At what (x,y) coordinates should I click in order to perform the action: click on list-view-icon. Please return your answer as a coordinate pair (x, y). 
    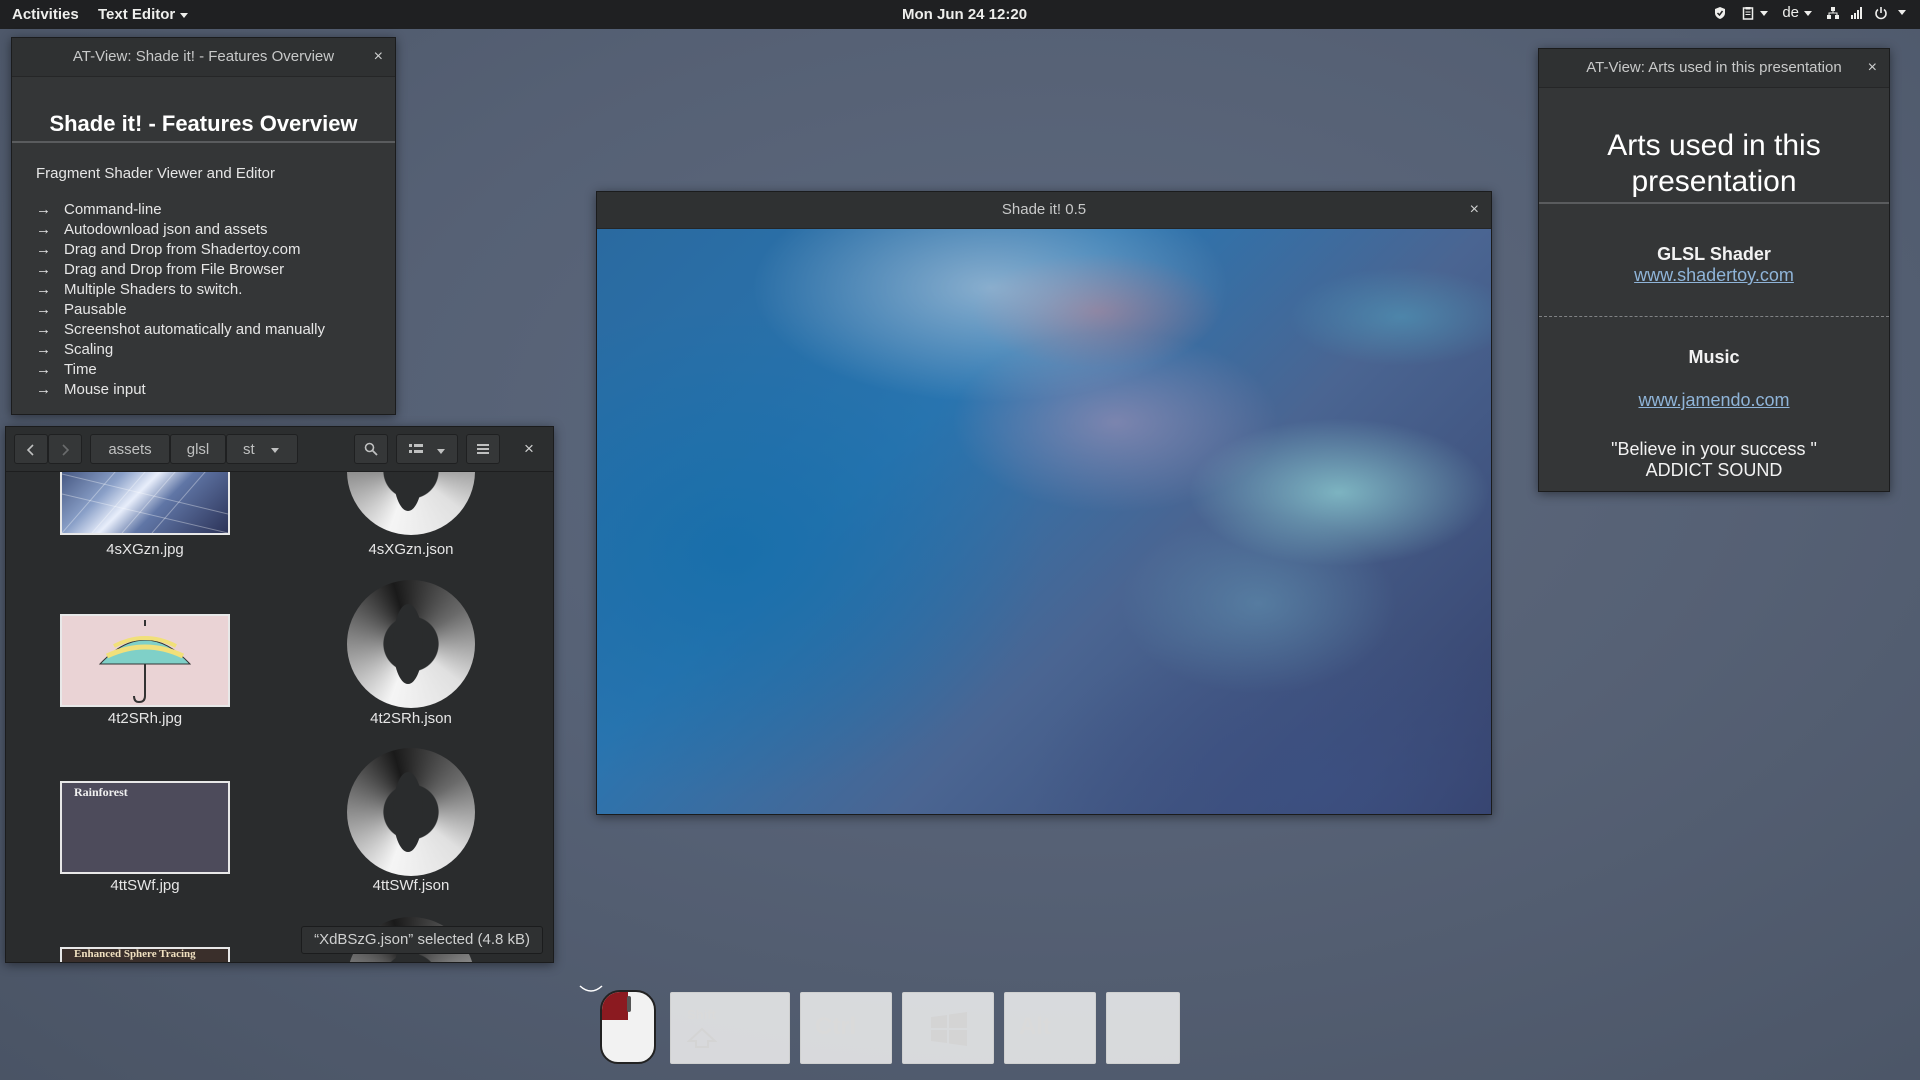
    Looking at the image, I should click on (416, 448).